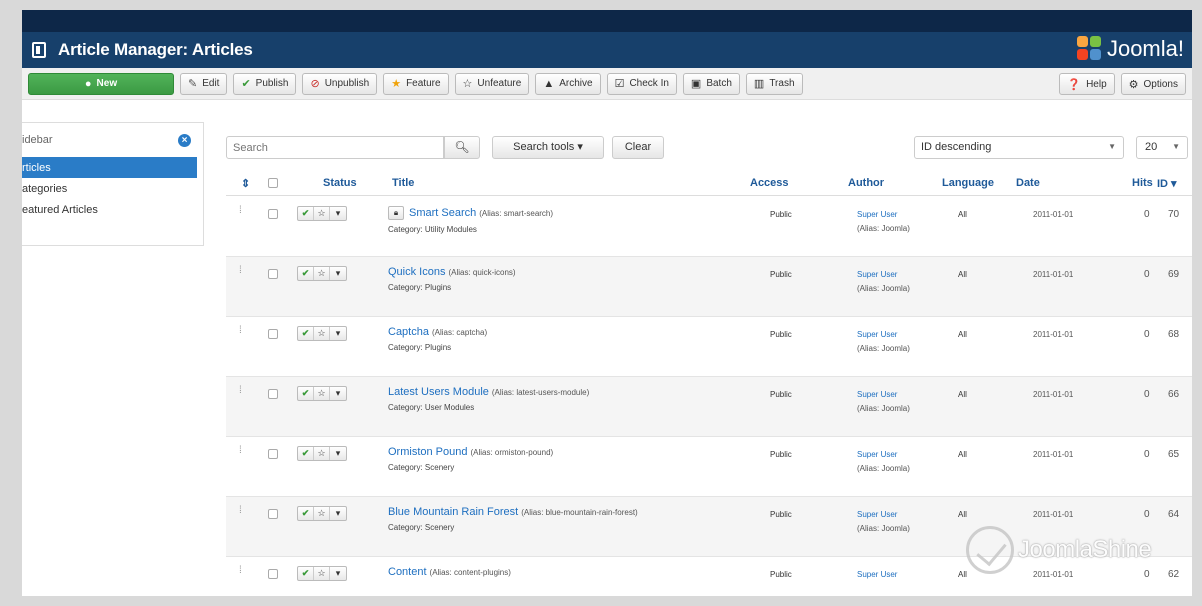  Describe the element at coordinates (416, 272) in the screenshot. I see `article-title-link: Quick Icons` at that location.